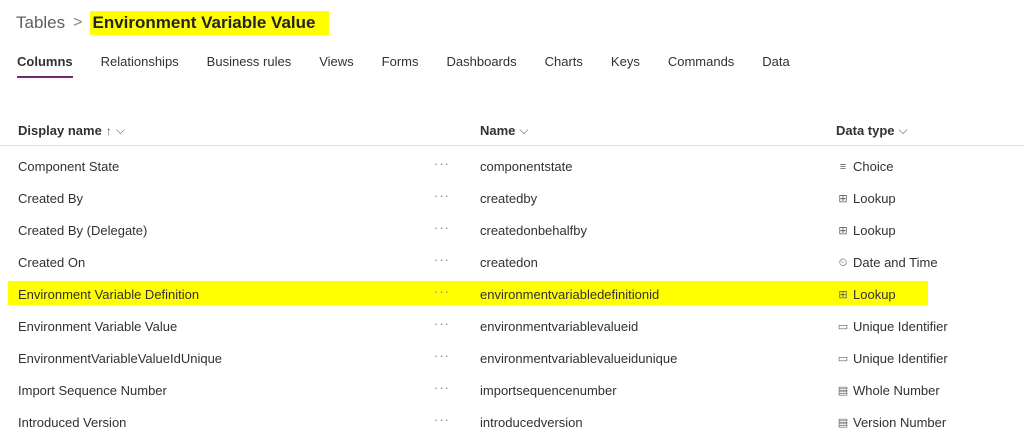 This screenshot has width=1024, height=440. Describe the element at coordinates (701, 65) in the screenshot. I see `tab-commands: Commands` at that location.